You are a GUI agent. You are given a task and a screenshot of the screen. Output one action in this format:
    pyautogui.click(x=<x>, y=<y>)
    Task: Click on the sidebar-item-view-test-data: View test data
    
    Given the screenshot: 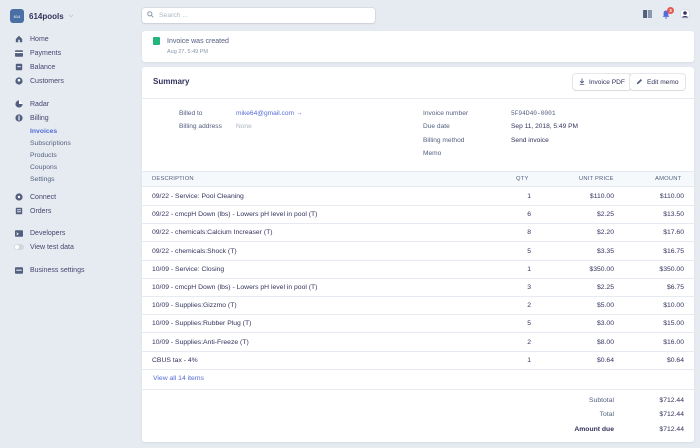 What is the action you would take?
    pyautogui.click(x=44, y=247)
    